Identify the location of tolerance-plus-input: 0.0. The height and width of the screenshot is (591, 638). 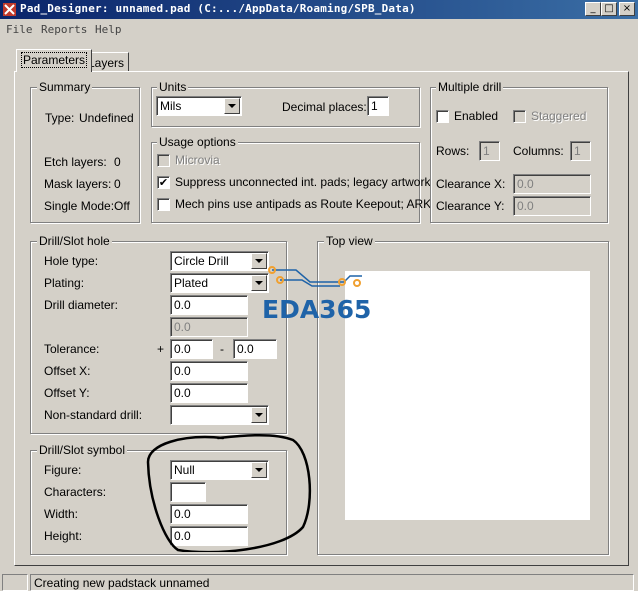
(191, 349).